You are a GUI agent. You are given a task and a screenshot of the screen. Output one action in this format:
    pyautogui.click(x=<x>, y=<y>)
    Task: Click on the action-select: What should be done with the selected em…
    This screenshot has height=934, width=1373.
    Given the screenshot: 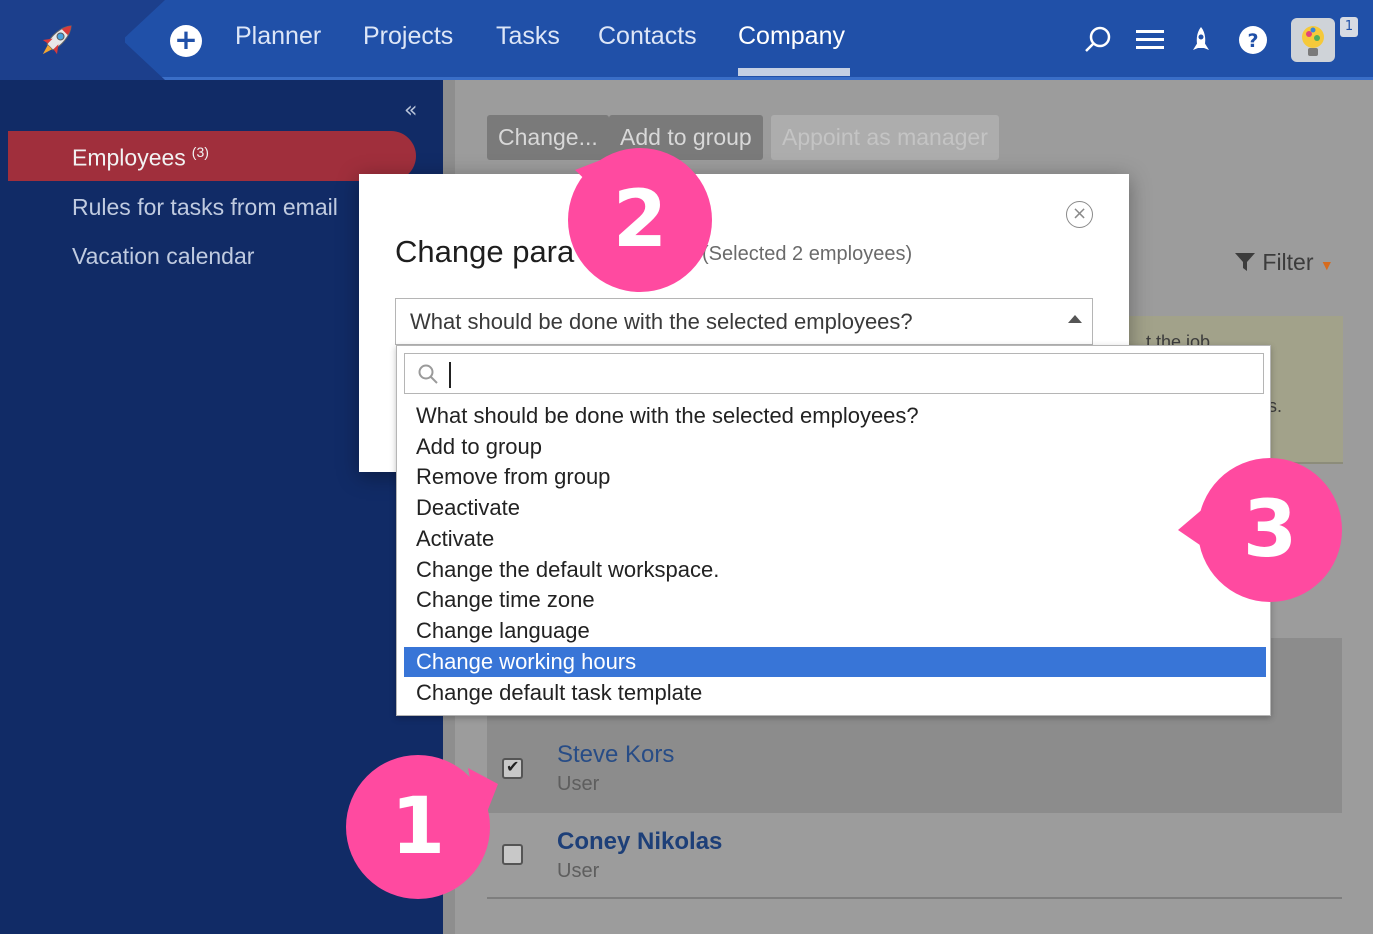 What is the action you would take?
    pyautogui.click(x=744, y=321)
    